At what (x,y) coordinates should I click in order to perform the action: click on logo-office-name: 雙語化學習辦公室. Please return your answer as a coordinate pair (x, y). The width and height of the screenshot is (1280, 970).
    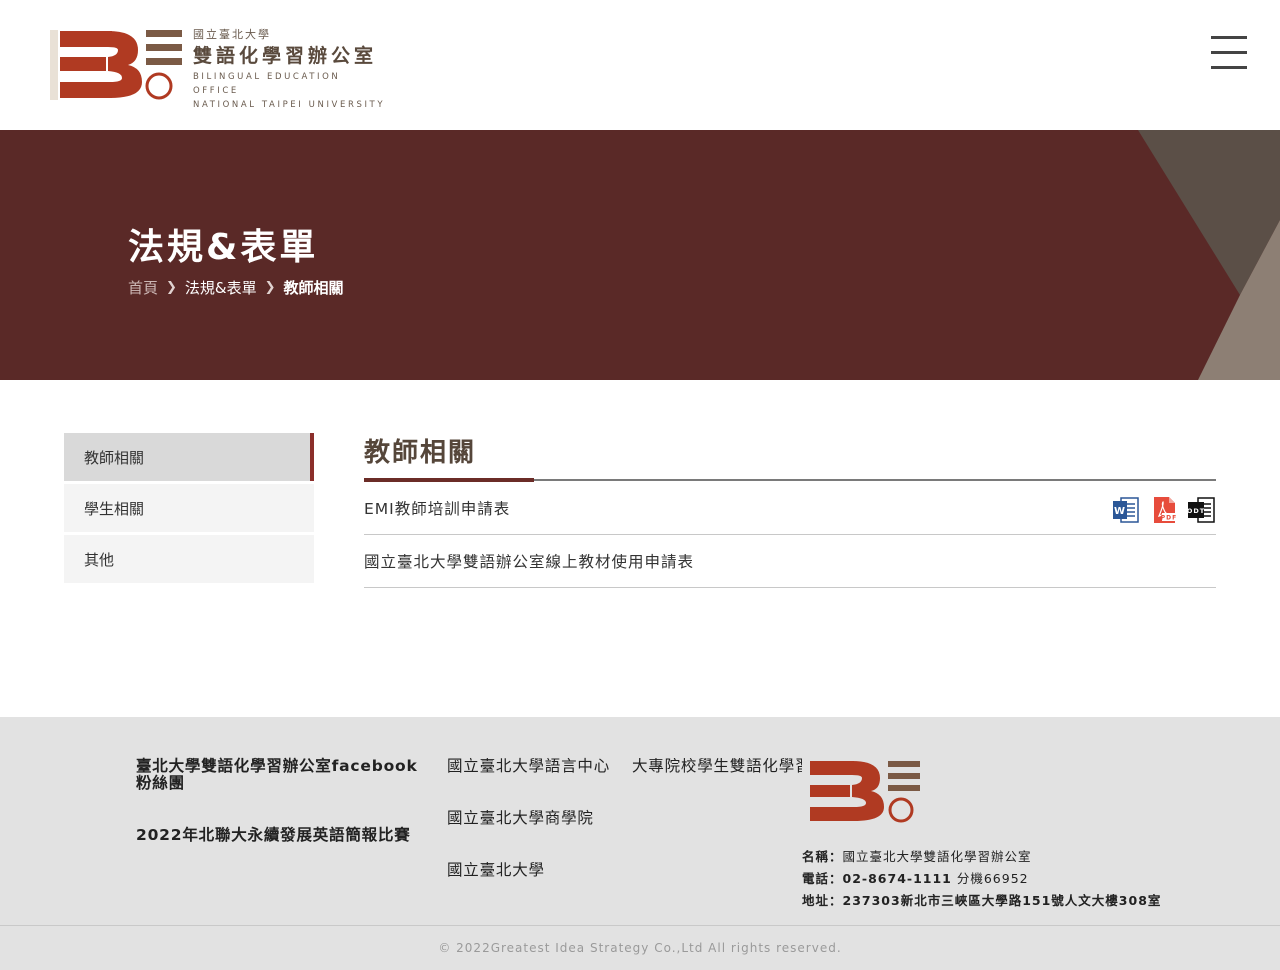
    Looking at the image, I should click on (285, 56).